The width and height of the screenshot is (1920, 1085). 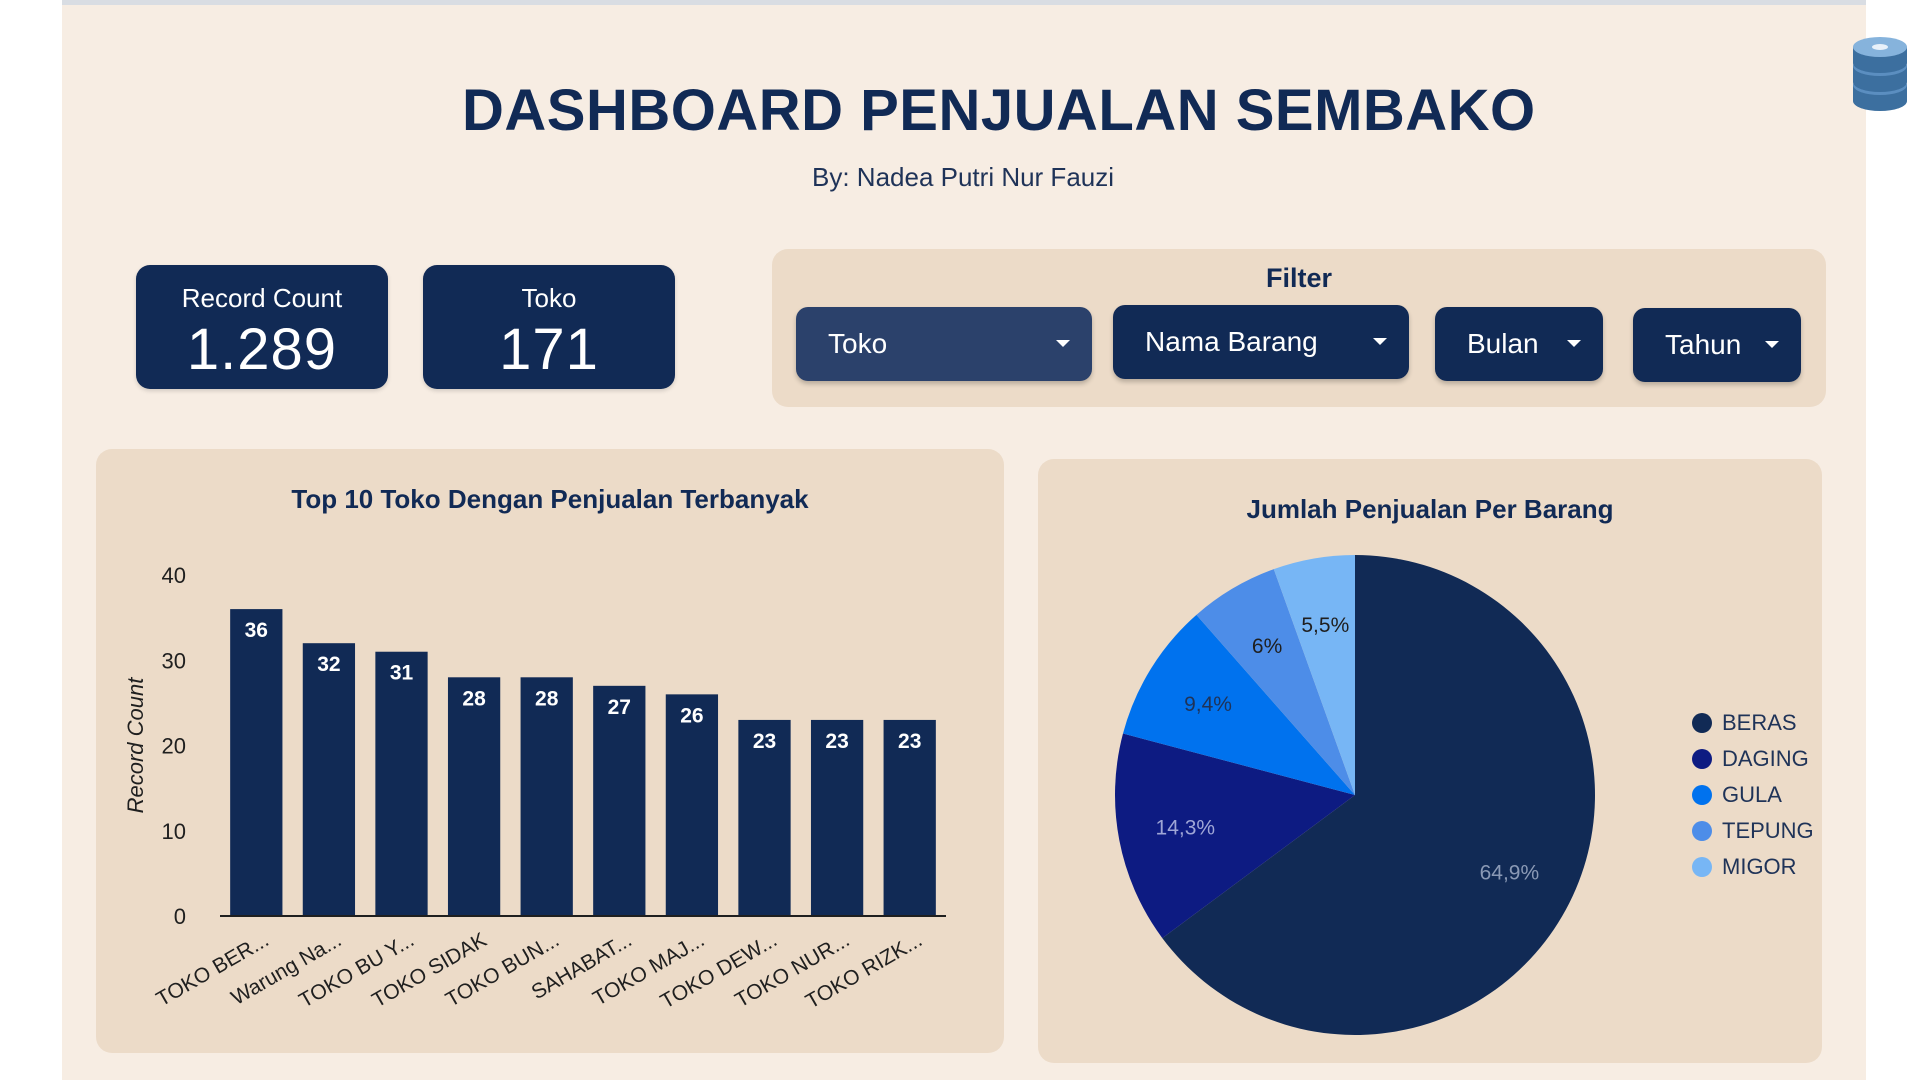 I want to click on kpi-toko: Toko 171, so click(x=549, y=327).